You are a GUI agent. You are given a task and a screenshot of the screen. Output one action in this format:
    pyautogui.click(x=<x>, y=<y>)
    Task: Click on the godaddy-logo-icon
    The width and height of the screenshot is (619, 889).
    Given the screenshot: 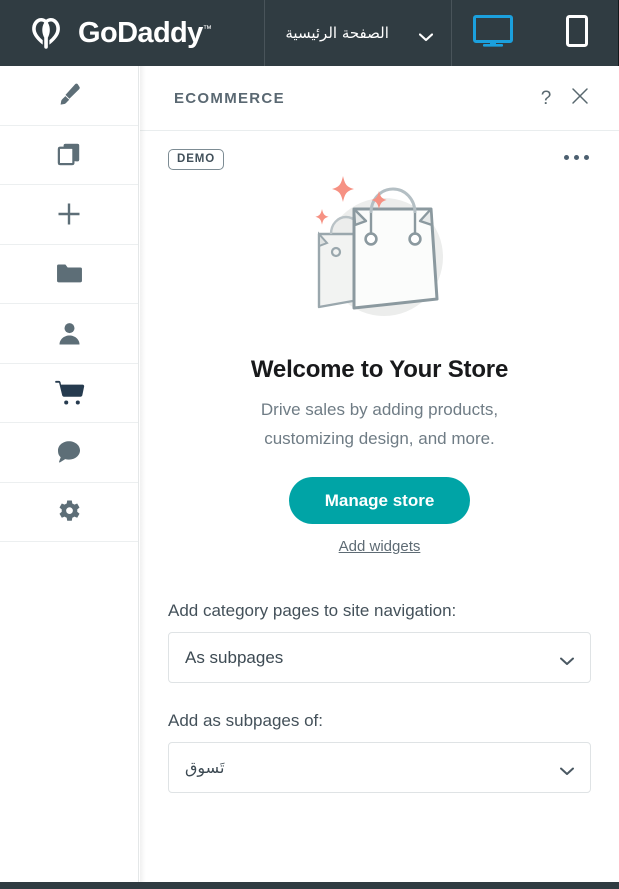 What is the action you would take?
    pyautogui.click(x=47, y=33)
    